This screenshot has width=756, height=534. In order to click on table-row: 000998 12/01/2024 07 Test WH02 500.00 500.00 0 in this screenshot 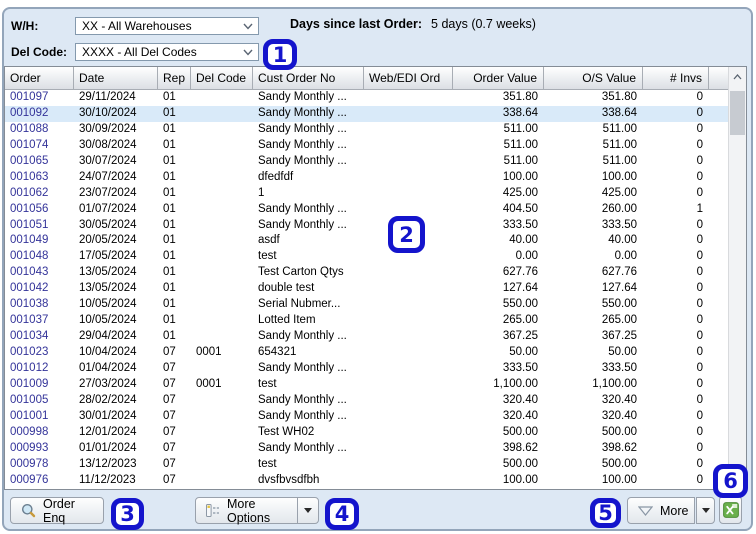, I will do `click(366, 432)`.